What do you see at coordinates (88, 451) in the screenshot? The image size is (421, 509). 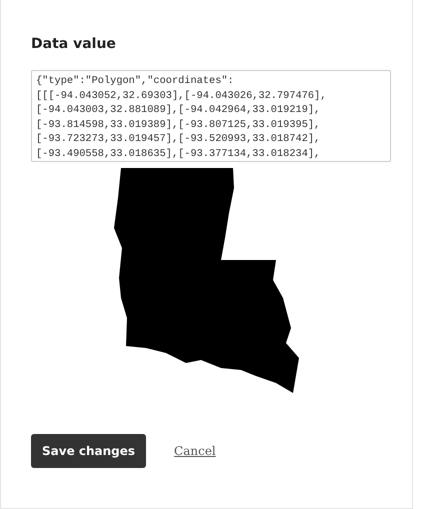 I see `save-button: Save changes` at bounding box center [88, 451].